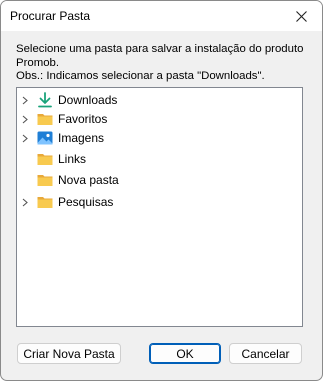 This screenshot has width=323, height=381. Describe the element at coordinates (86, 202) in the screenshot. I see `tree-item-label: Pesquisas` at that location.